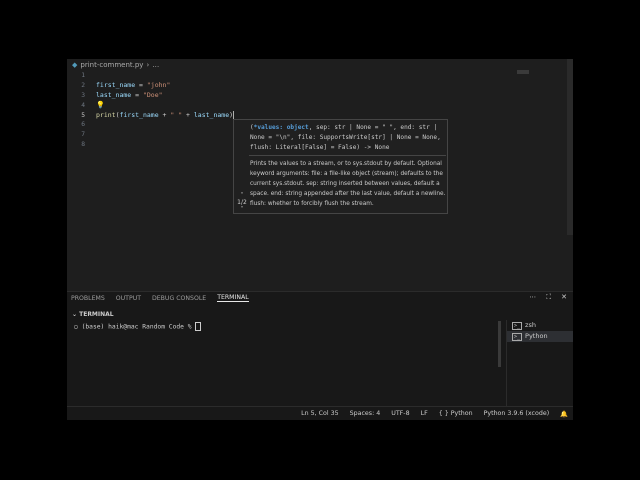 The image size is (640, 480). What do you see at coordinates (74, 314) in the screenshot?
I see `chevron-down-icon: ⌄` at bounding box center [74, 314].